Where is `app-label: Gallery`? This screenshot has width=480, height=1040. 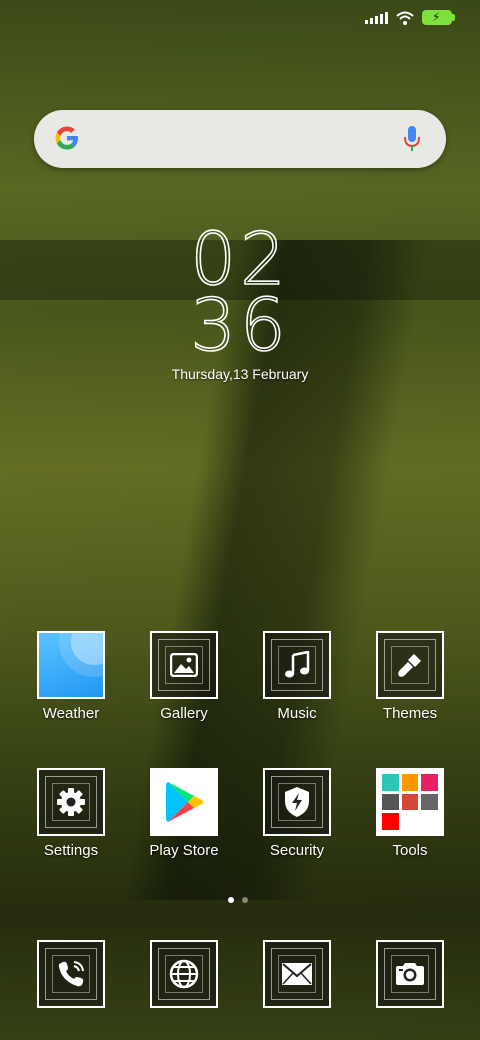 app-label: Gallery is located at coordinates (184, 713).